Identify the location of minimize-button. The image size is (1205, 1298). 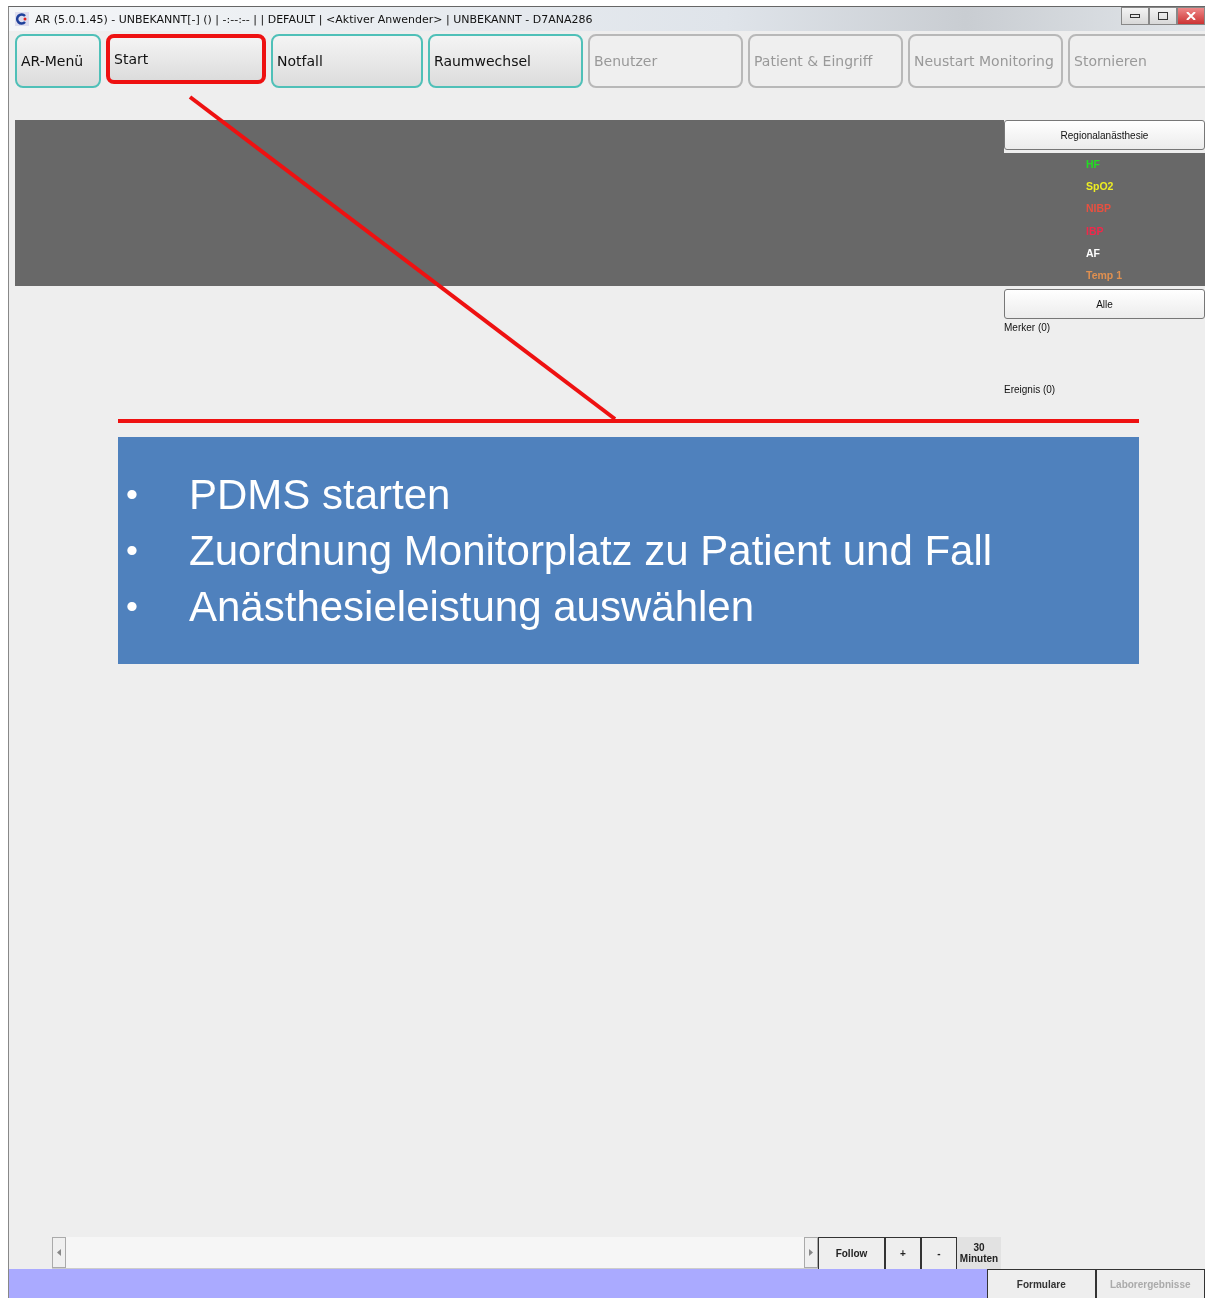
(1135, 16).